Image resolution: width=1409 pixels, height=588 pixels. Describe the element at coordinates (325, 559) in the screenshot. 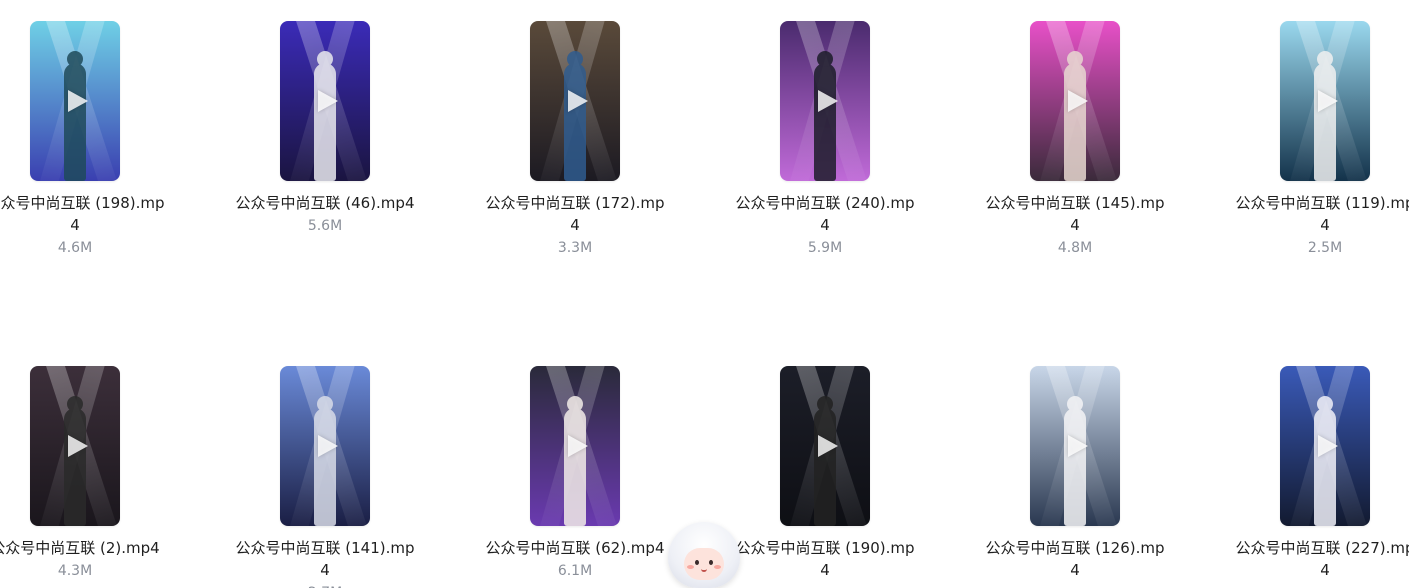

I see `video-file-name: 公众号中尚互联 (141).mp4` at that location.